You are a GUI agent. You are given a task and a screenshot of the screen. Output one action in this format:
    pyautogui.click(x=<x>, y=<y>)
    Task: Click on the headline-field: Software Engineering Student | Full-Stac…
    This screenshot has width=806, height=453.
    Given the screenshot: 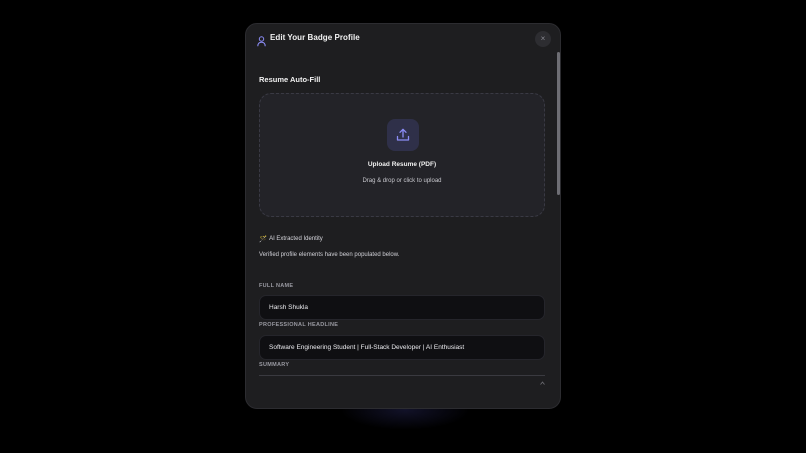 What is the action you would take?
    pyautogui.click(x=402, y=347)
    